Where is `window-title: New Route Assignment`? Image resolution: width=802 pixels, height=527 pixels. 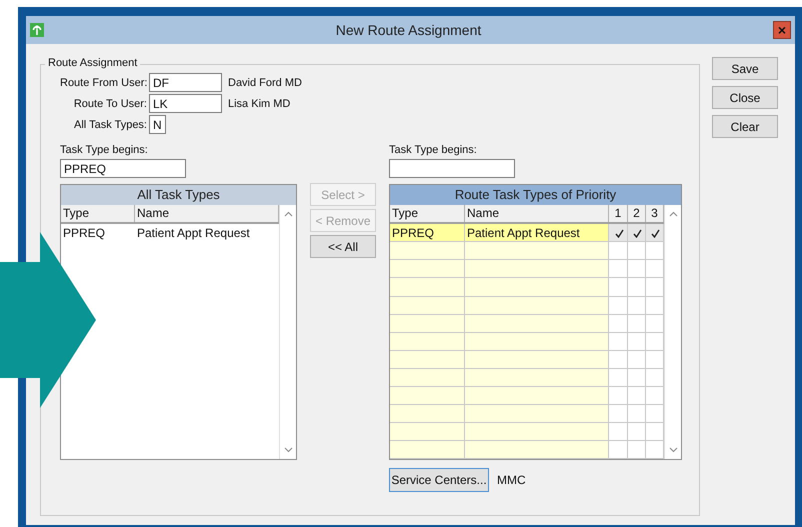 window-title: New Route Assignment is located at coordinates (408, 30).